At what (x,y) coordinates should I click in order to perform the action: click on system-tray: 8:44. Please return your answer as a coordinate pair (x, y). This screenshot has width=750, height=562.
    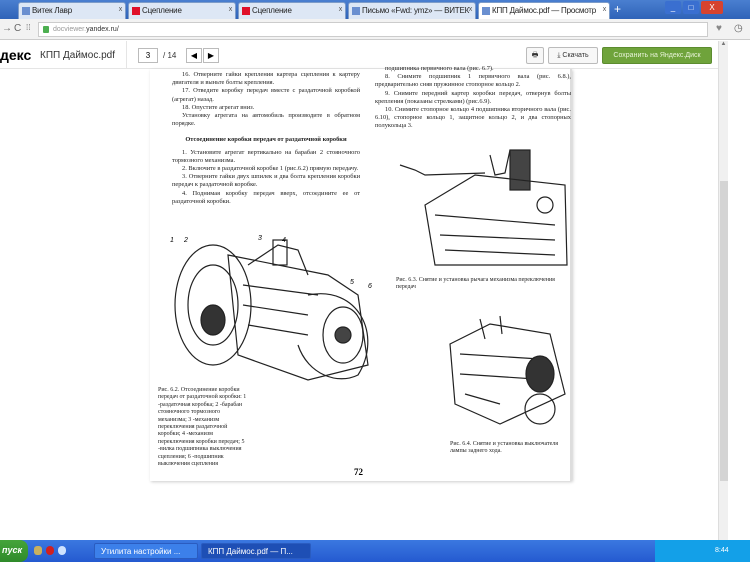
    Looking at the image, I should click on (702, 551).